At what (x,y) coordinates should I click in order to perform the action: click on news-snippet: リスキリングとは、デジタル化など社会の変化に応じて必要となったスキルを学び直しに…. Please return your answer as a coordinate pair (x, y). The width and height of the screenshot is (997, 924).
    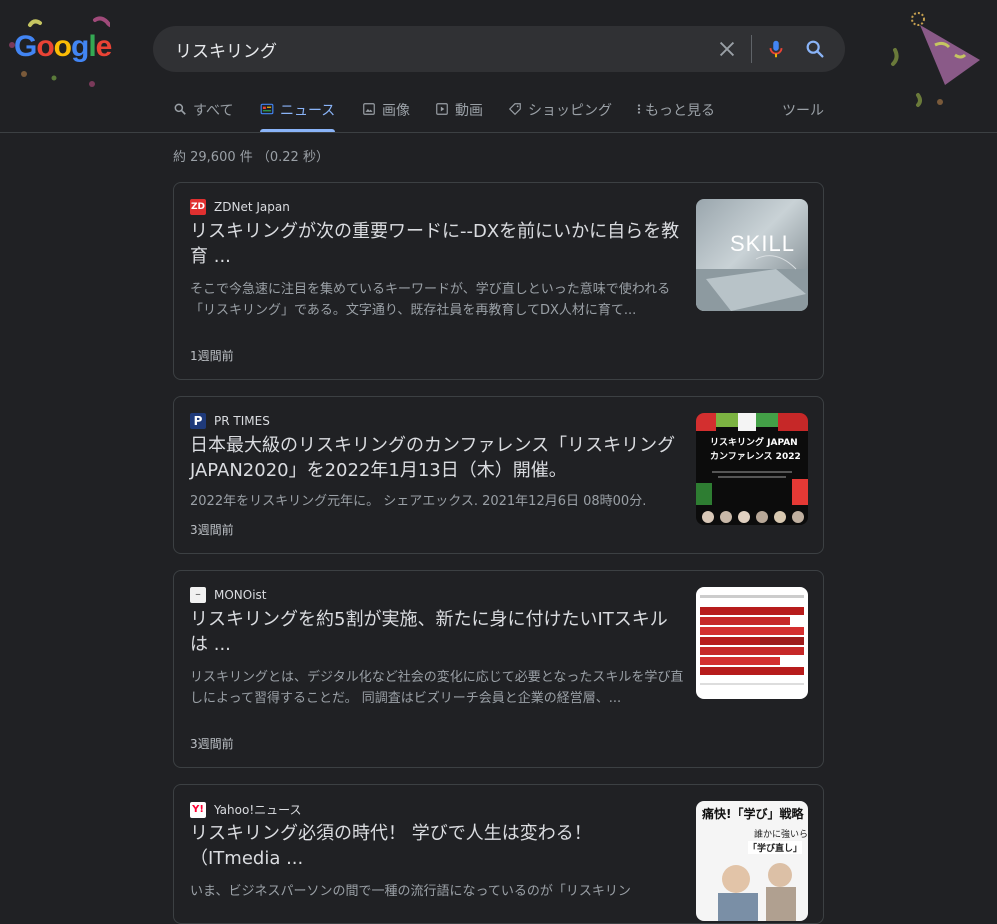
    Looking at the image, I should click on (437, 688).